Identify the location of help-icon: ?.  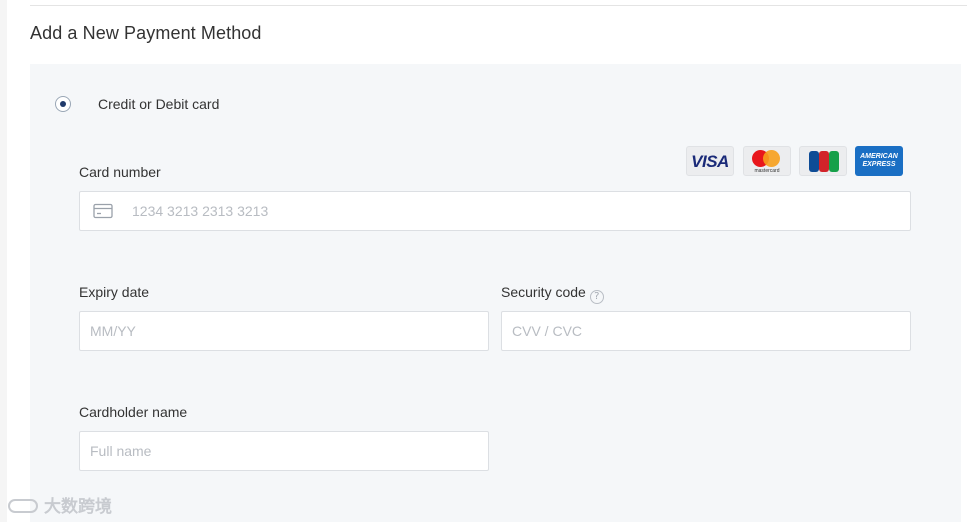
(596, 297).